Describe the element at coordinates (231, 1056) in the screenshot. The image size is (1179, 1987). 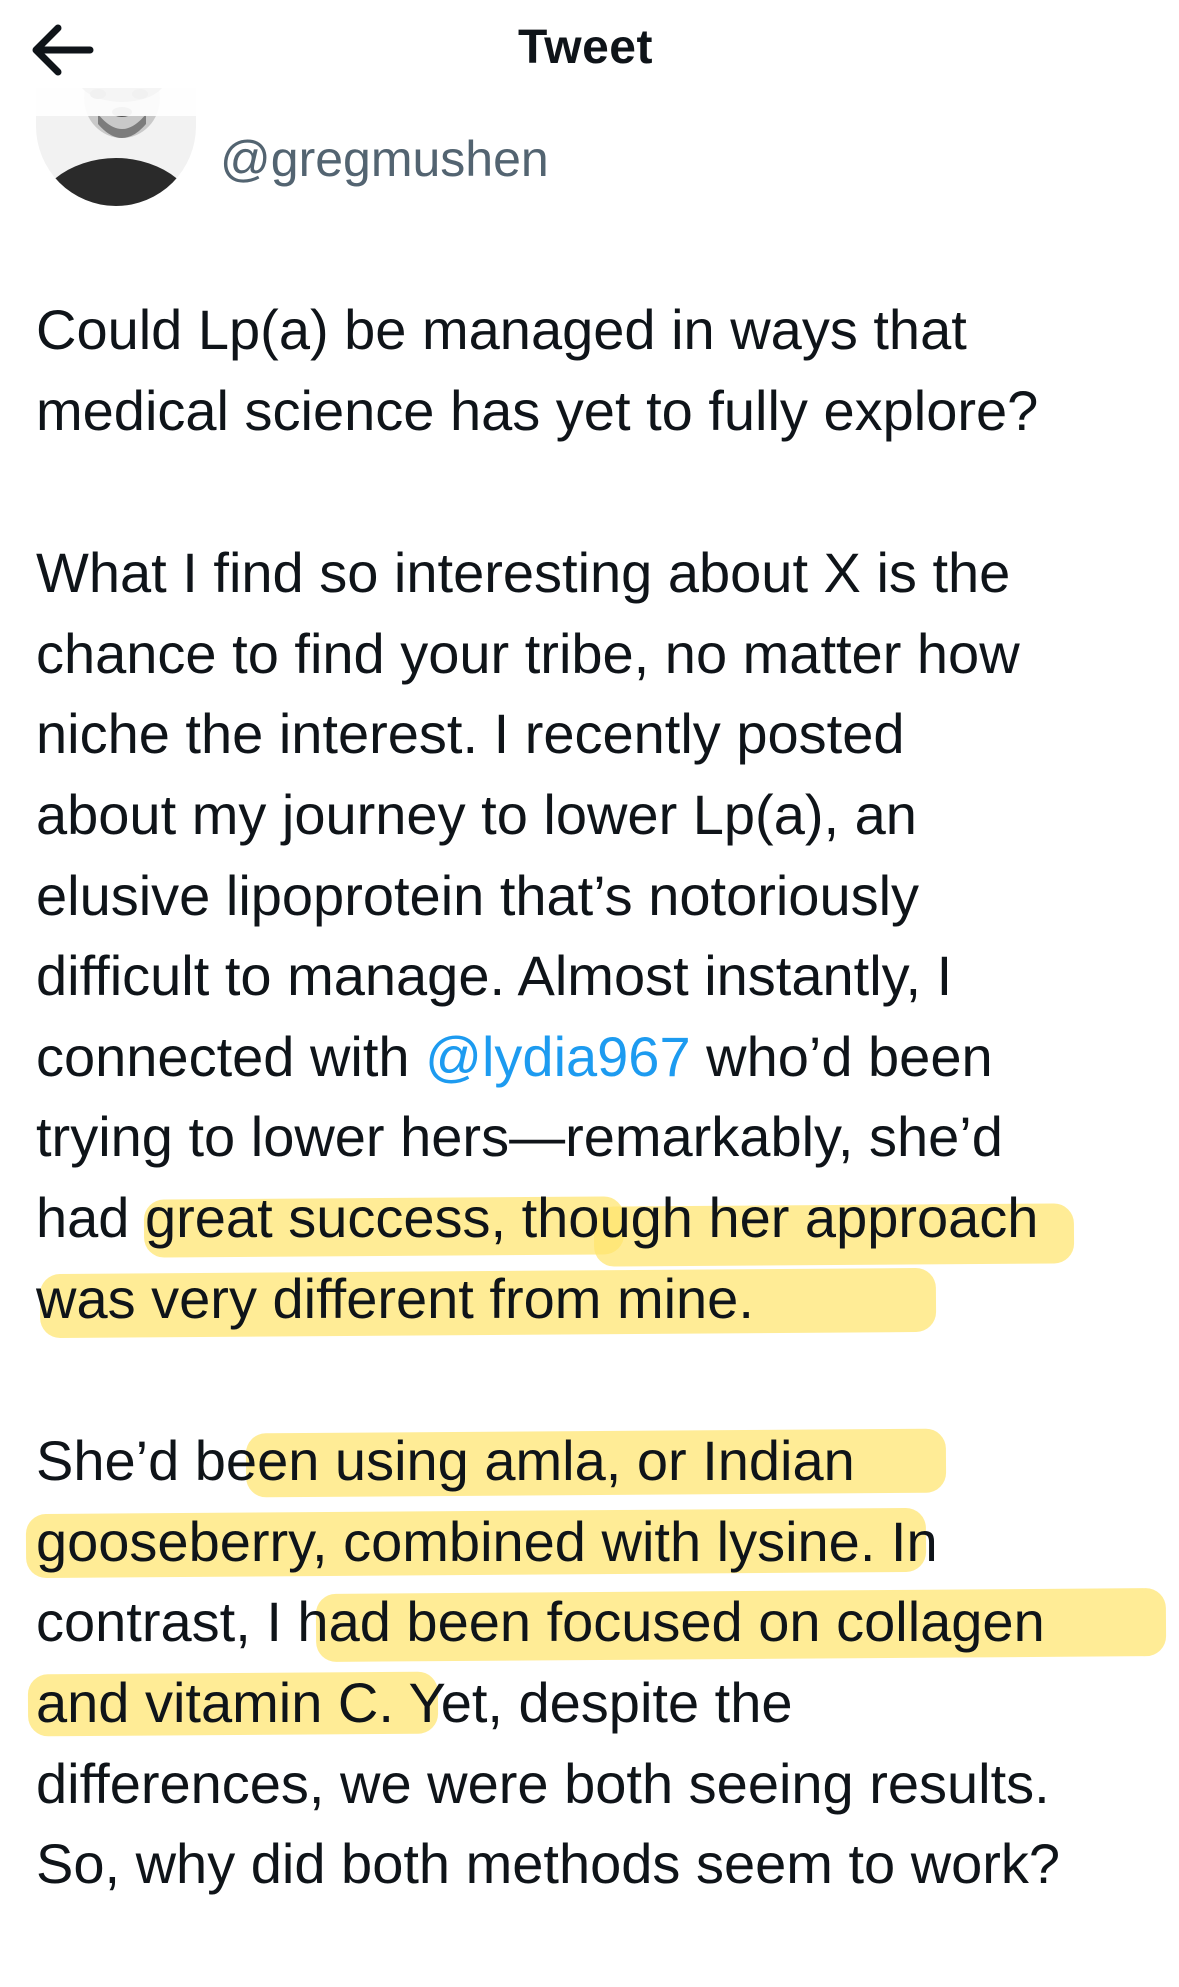
I see `text-segment: connected with` at that location.